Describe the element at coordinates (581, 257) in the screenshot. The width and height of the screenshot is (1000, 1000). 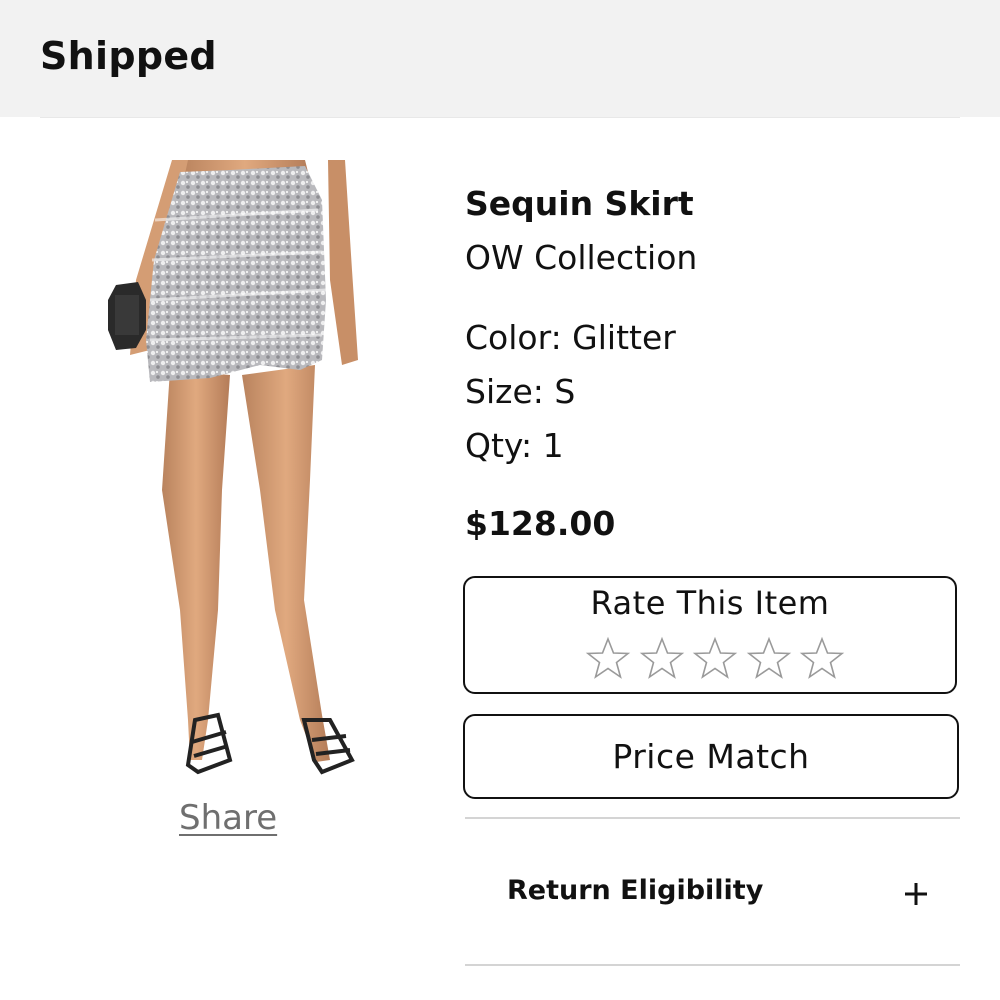
I see `product-brand: OW Collection` at that location.